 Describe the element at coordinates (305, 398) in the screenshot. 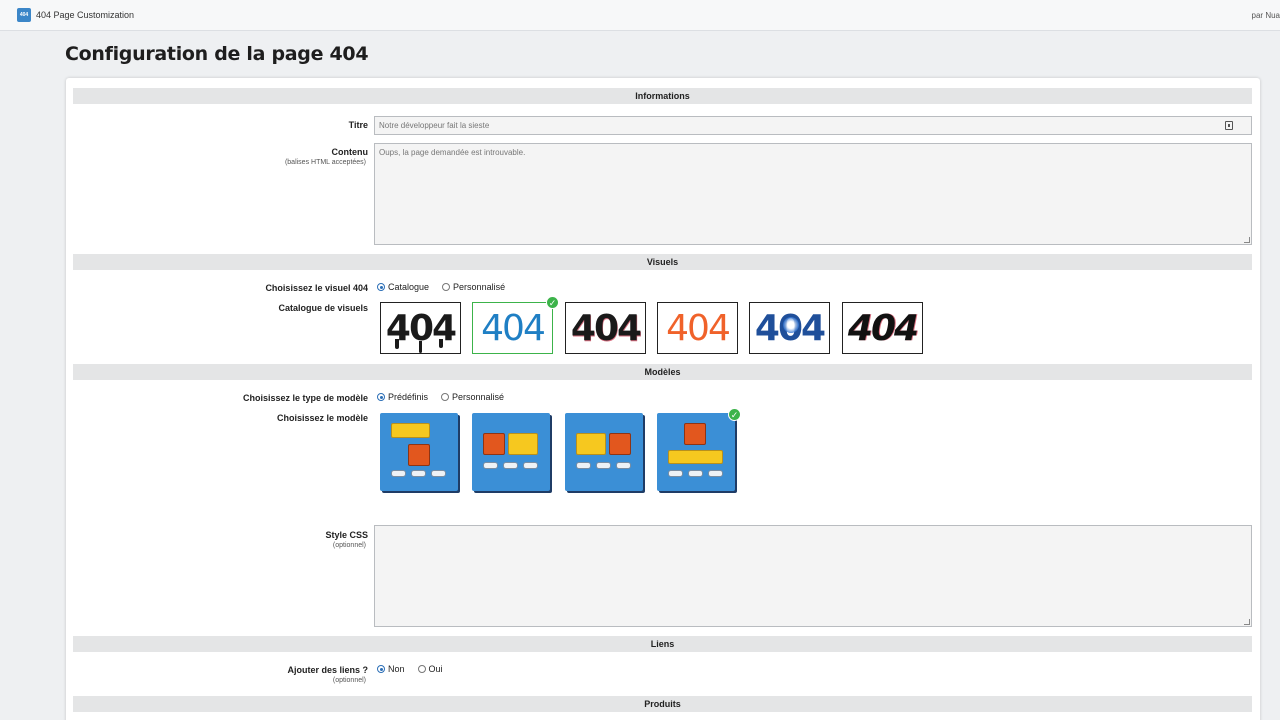

I see `modele-type-label: Choisissez le type de modèle` at that location.